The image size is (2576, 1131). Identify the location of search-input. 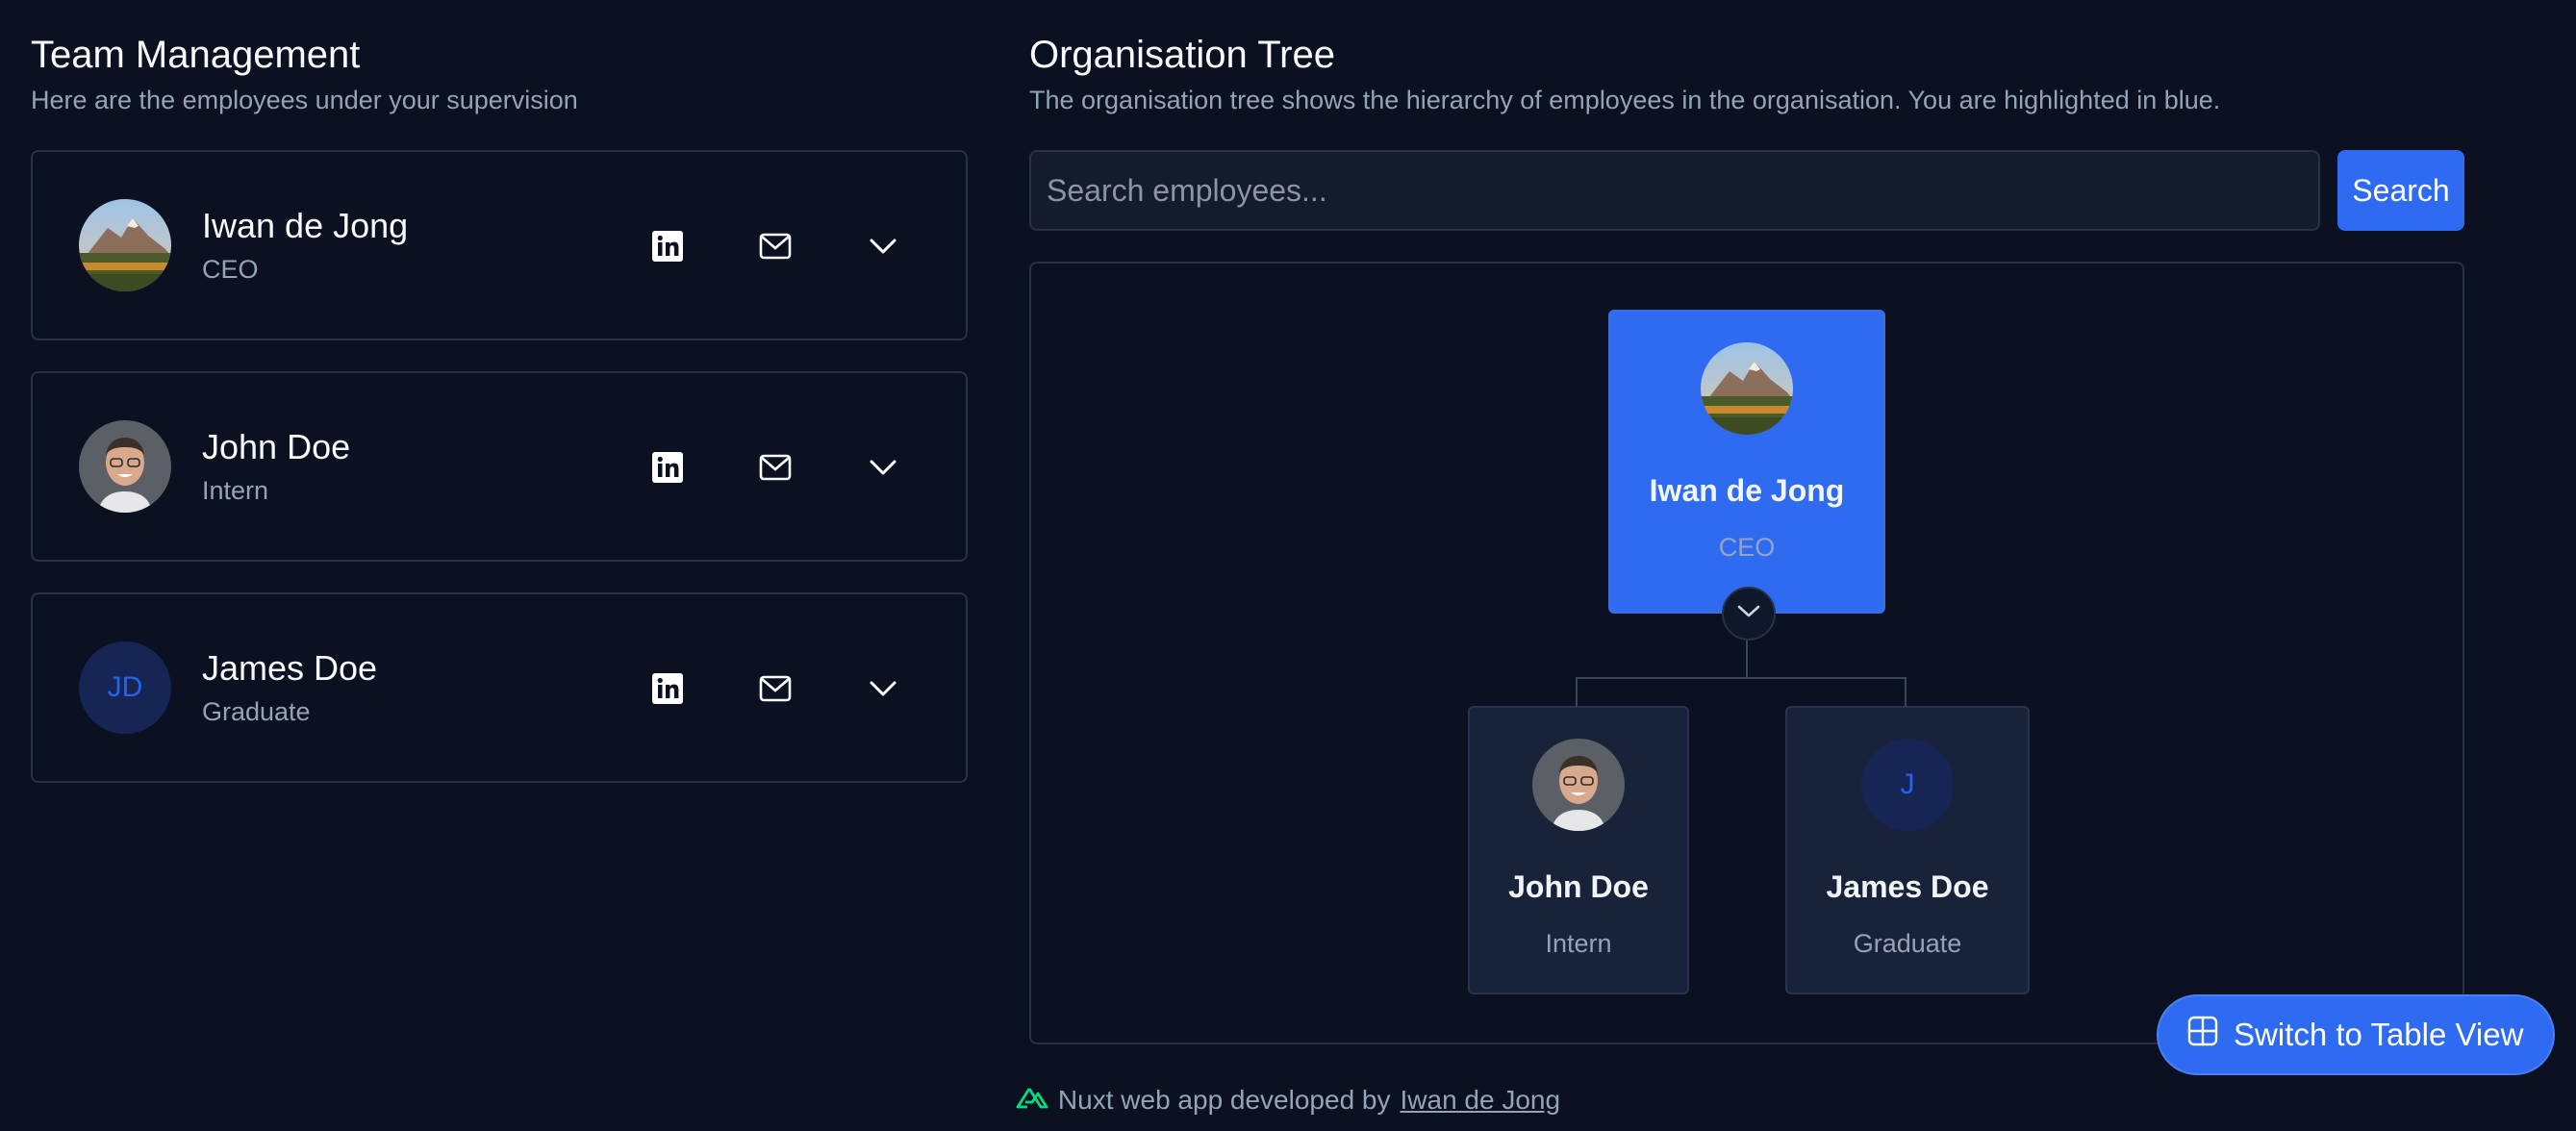
(1675, 190).